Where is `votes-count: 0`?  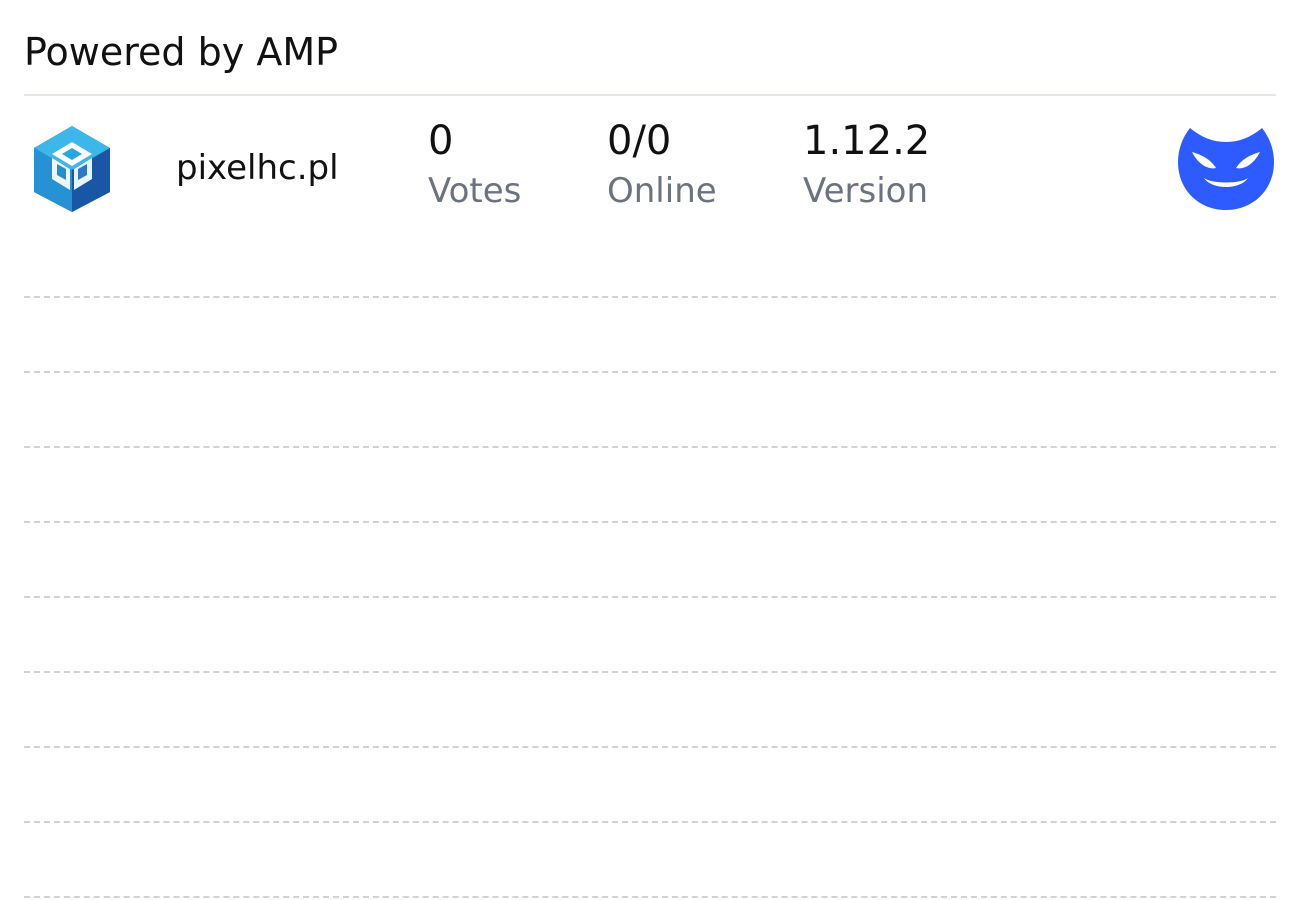
votes-count: 0 is located at coordinates (441, 141).